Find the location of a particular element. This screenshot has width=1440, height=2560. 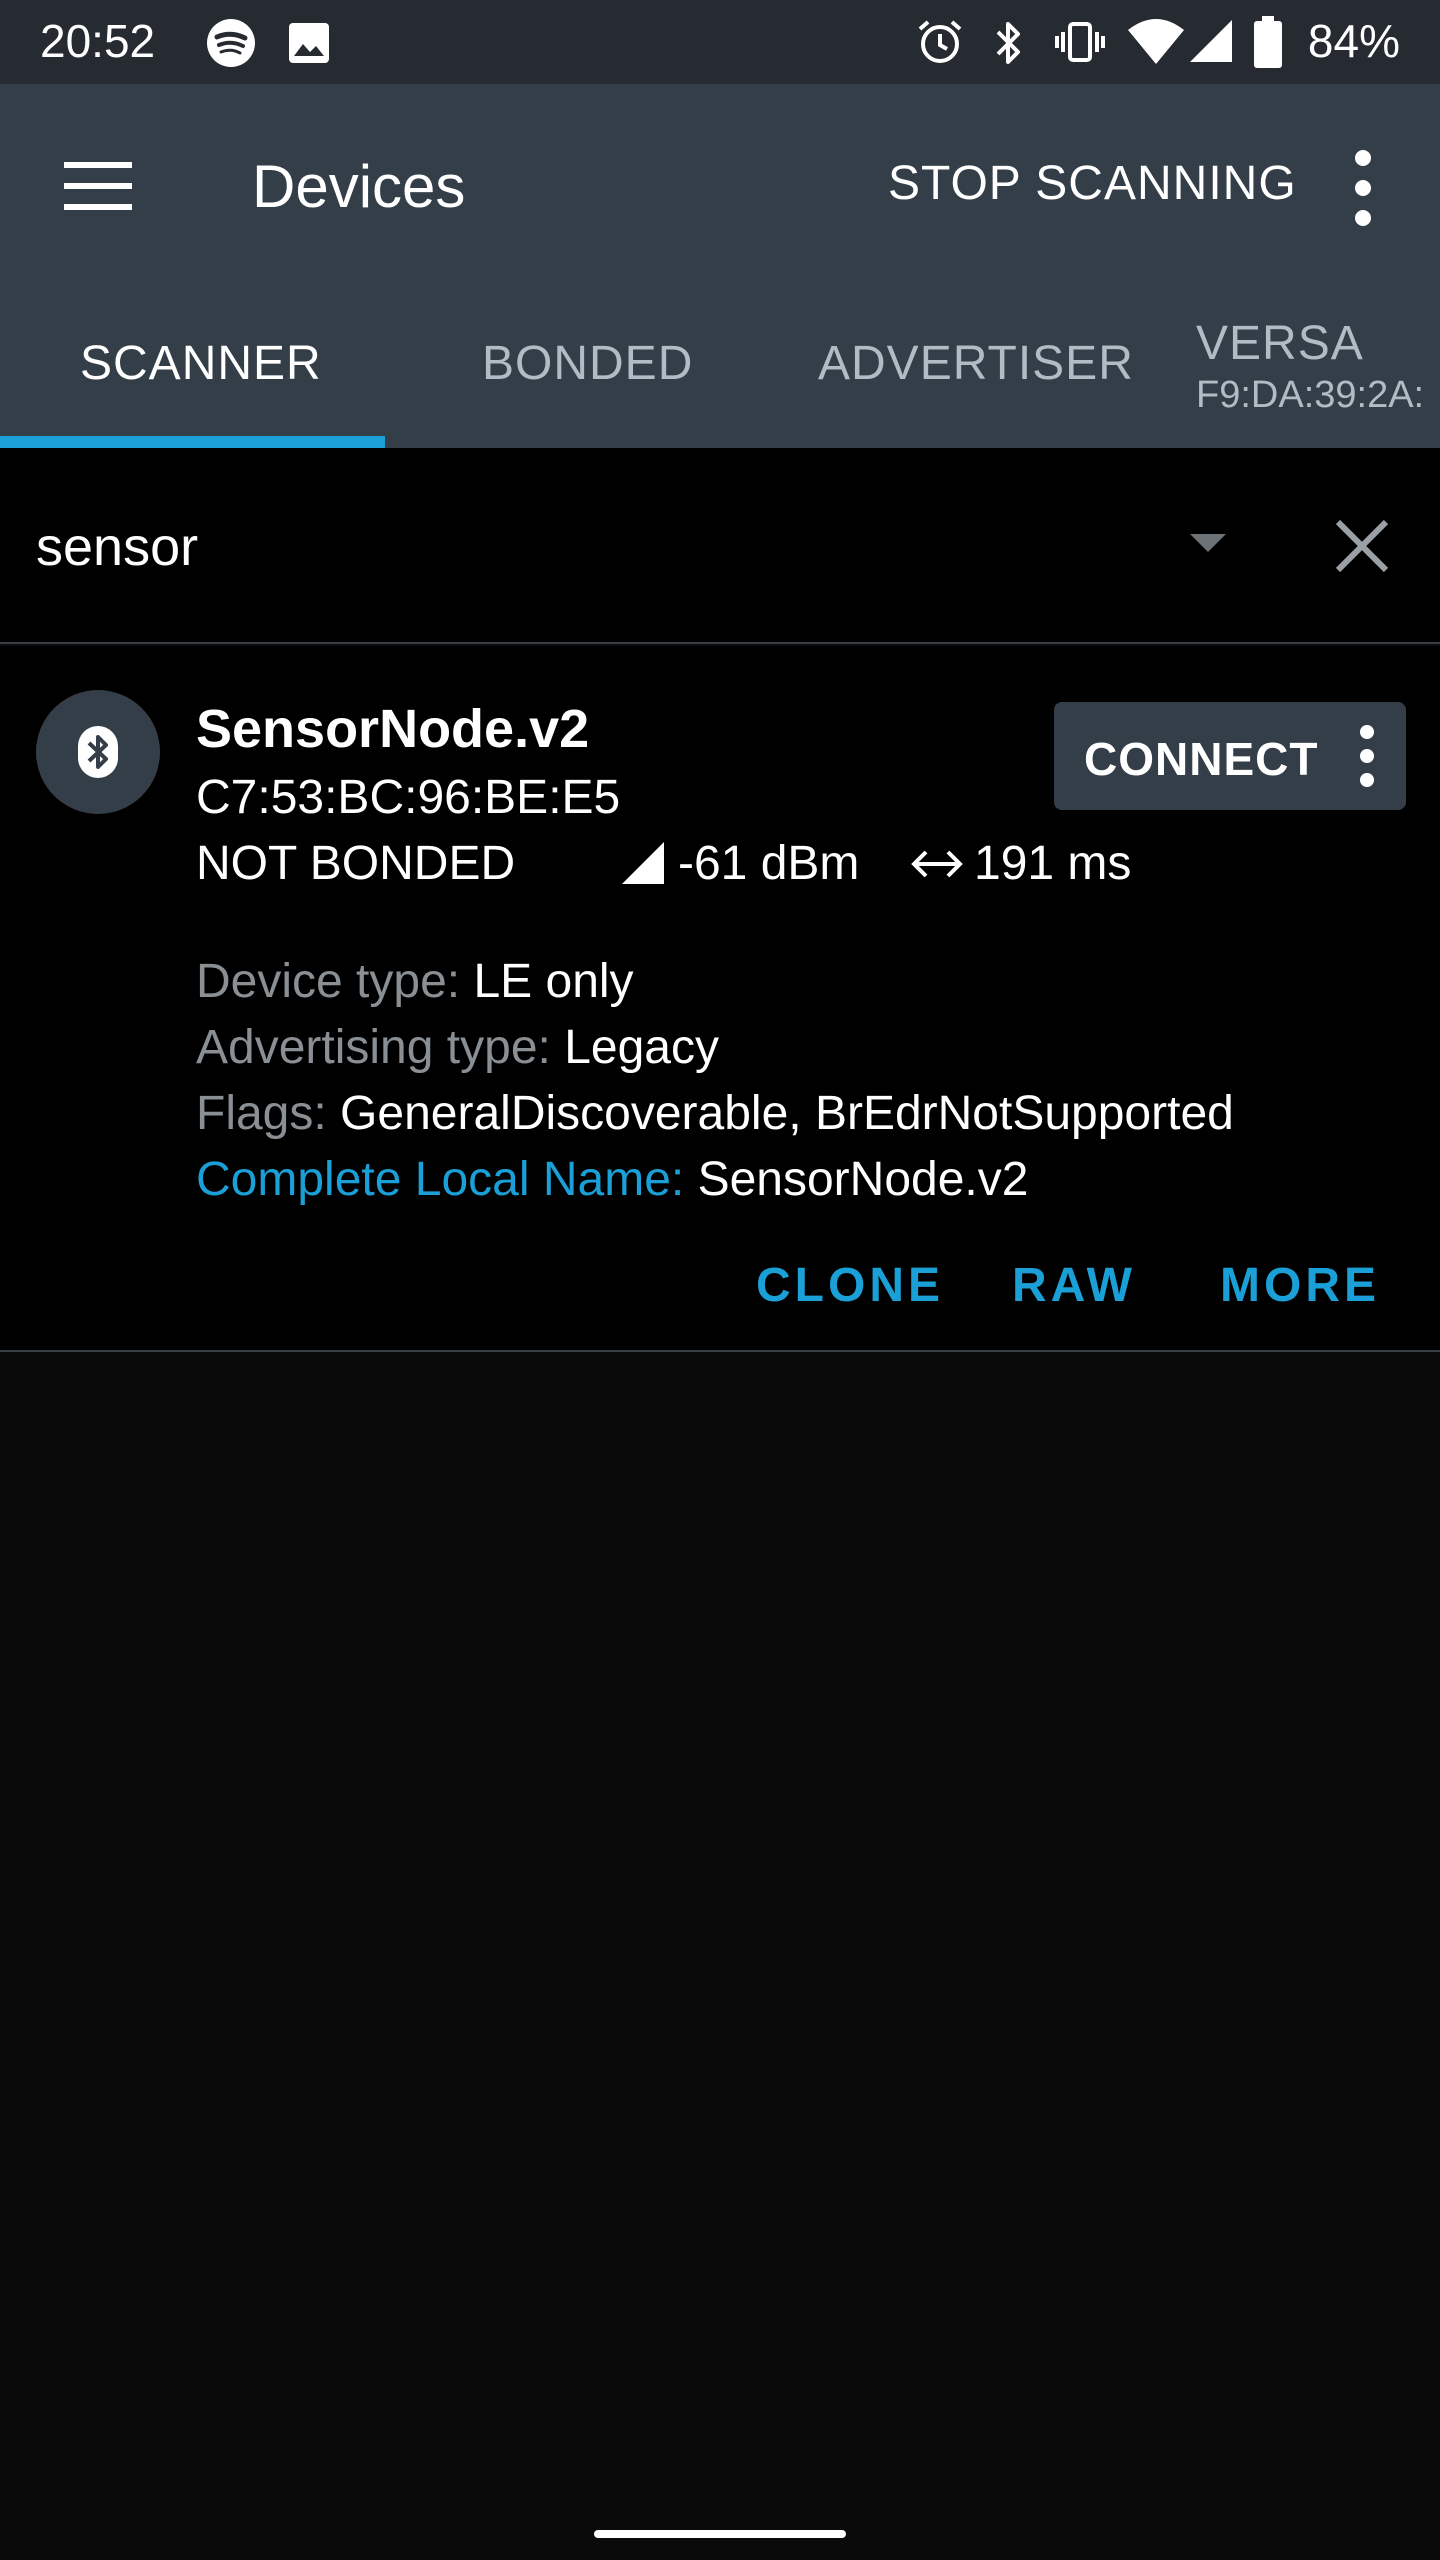

detail-value: GeneralDiscoverable, BrEdrNotSupported is located at coordinates (787, 1113).